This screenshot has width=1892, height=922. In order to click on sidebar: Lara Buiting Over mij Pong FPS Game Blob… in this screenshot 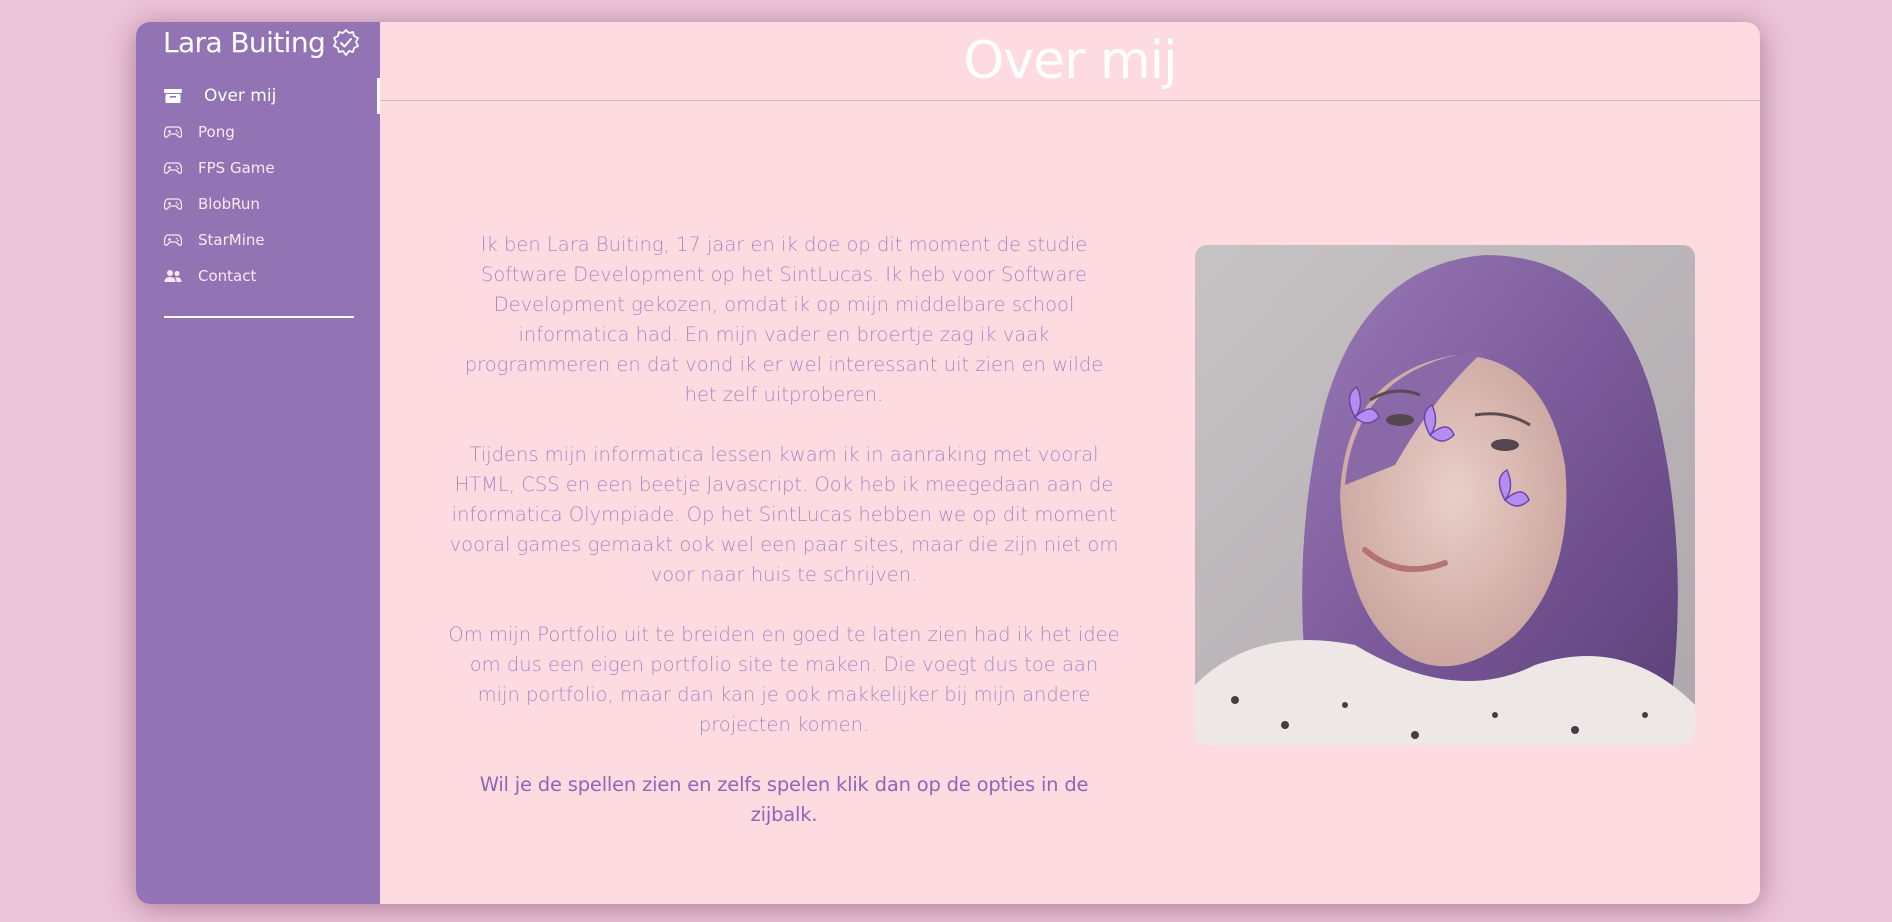, I will do `click(258, 463)`.